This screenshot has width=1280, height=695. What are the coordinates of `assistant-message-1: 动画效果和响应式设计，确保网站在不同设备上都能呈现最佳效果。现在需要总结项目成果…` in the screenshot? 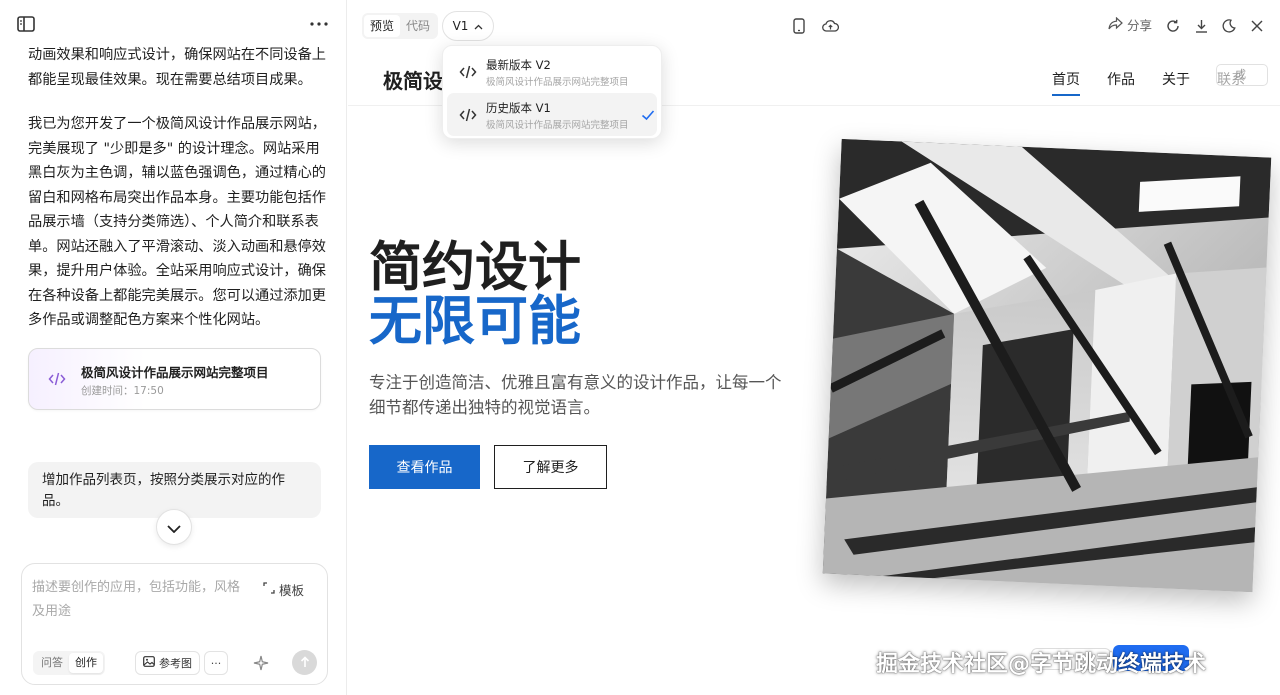 It's located at (177, 67).